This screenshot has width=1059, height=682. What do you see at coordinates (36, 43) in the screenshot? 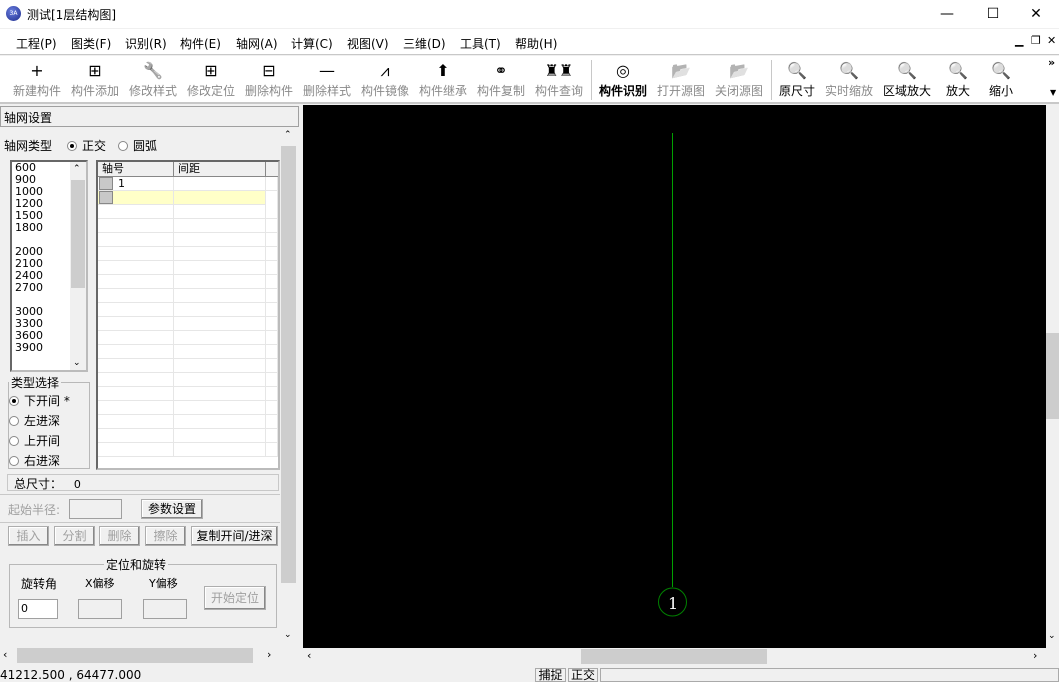
I see `menu-item: 工程(P)` at bounding box center [36, 43].